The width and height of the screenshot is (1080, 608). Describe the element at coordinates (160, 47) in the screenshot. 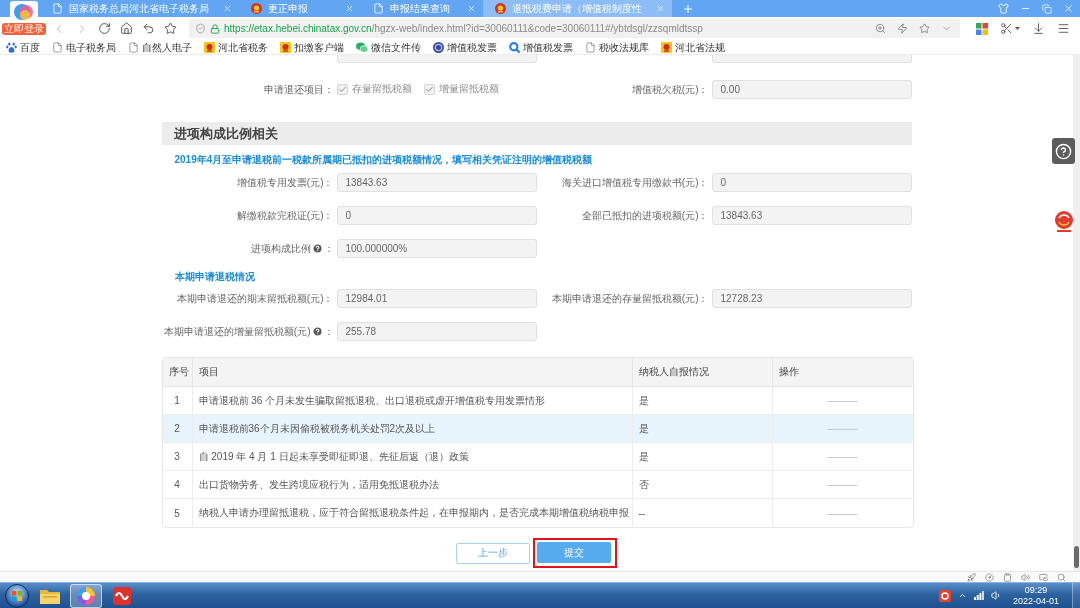

I see `bookmark: 自然人电子` at that location.